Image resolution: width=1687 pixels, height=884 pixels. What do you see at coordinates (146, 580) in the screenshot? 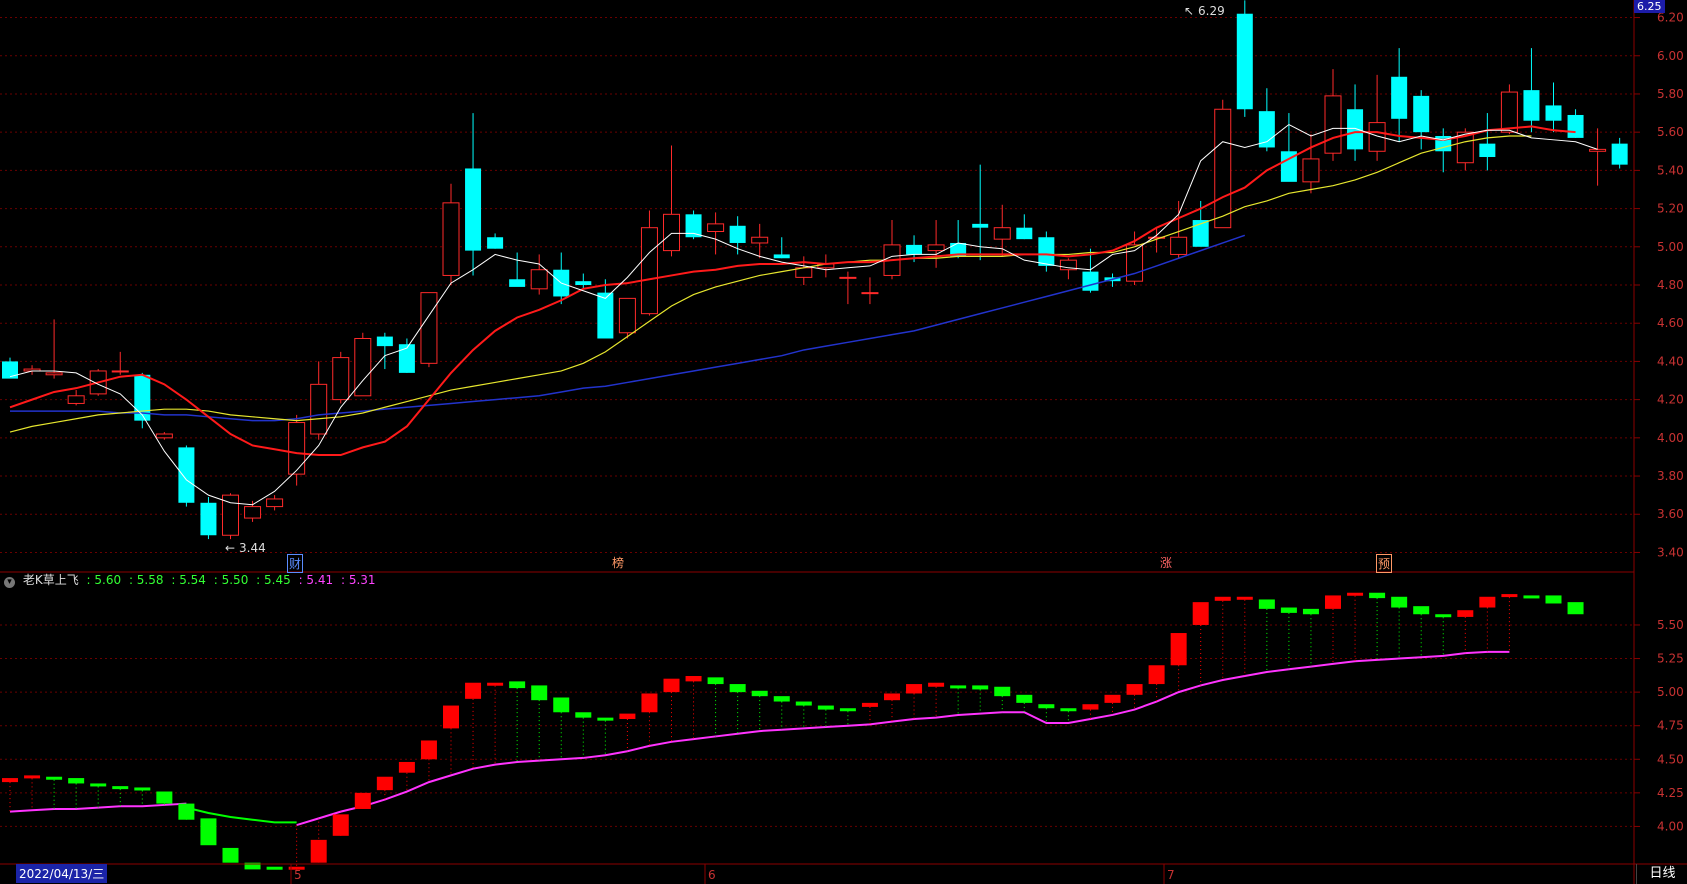
I see `indicator-value: : 5.58` at bounding box center [146, 580].